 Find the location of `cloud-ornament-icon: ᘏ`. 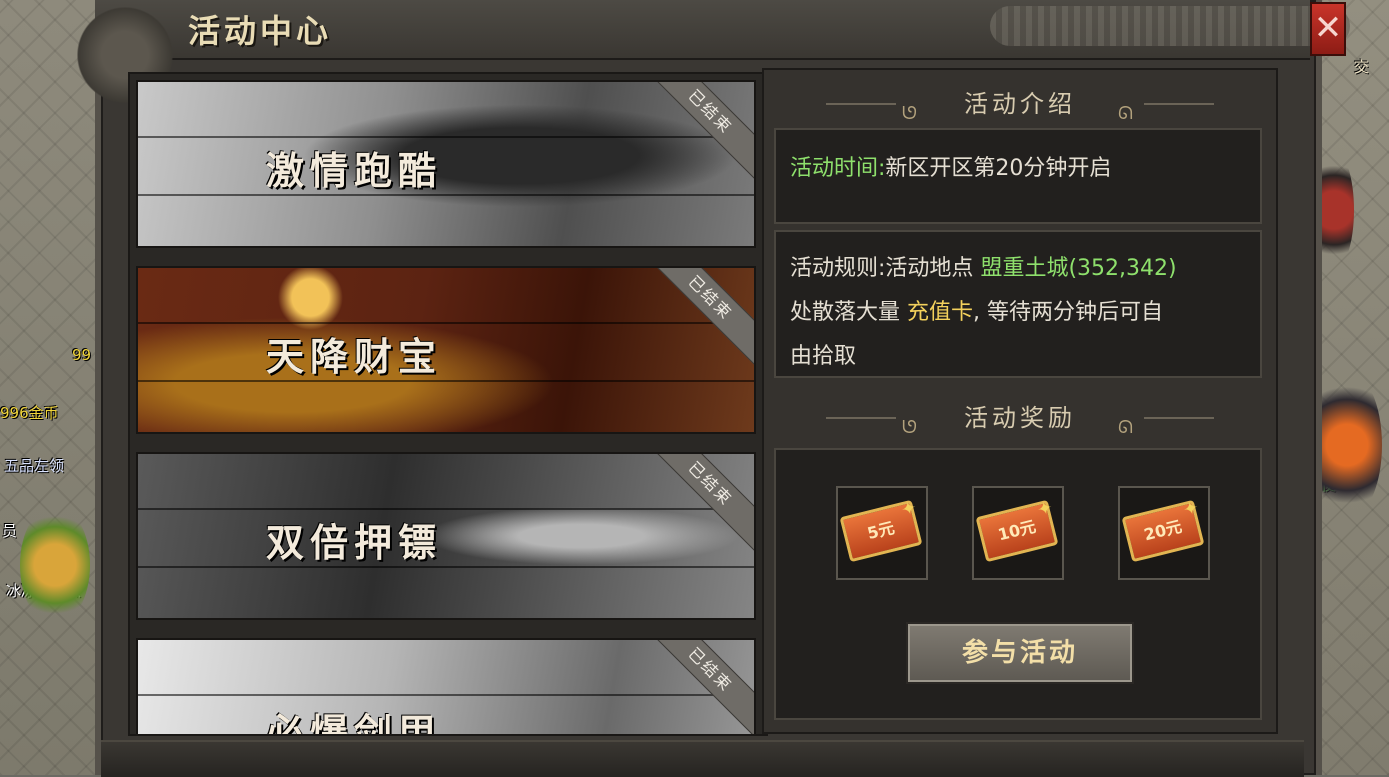

cloud-ornament-icon: ᘏ is located at coordinates (1127, 427).